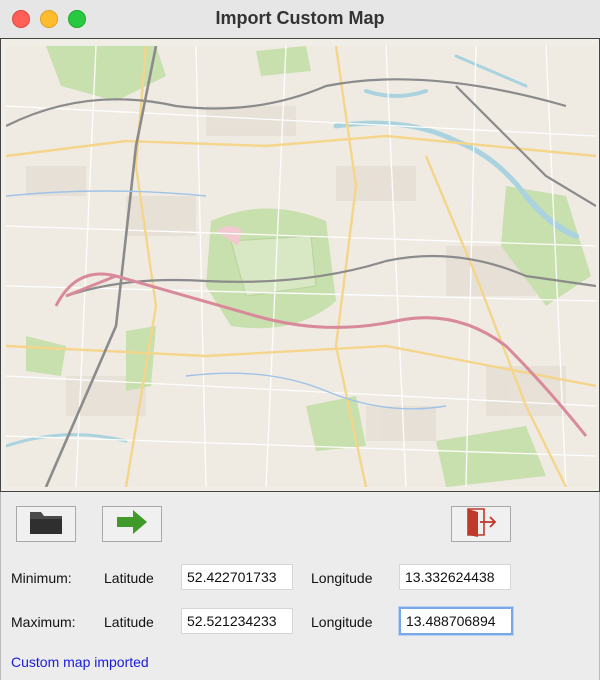 The width and height of the screenshot is (600, 680). Describe the element at coordinates (237, 577) in the screenshot. I see `minimum-latitude-input` at that location.